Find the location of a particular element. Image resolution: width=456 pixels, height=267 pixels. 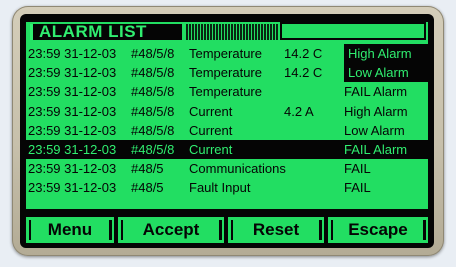

title-bar: ALARM LIST is located at coordinates (227, 32).